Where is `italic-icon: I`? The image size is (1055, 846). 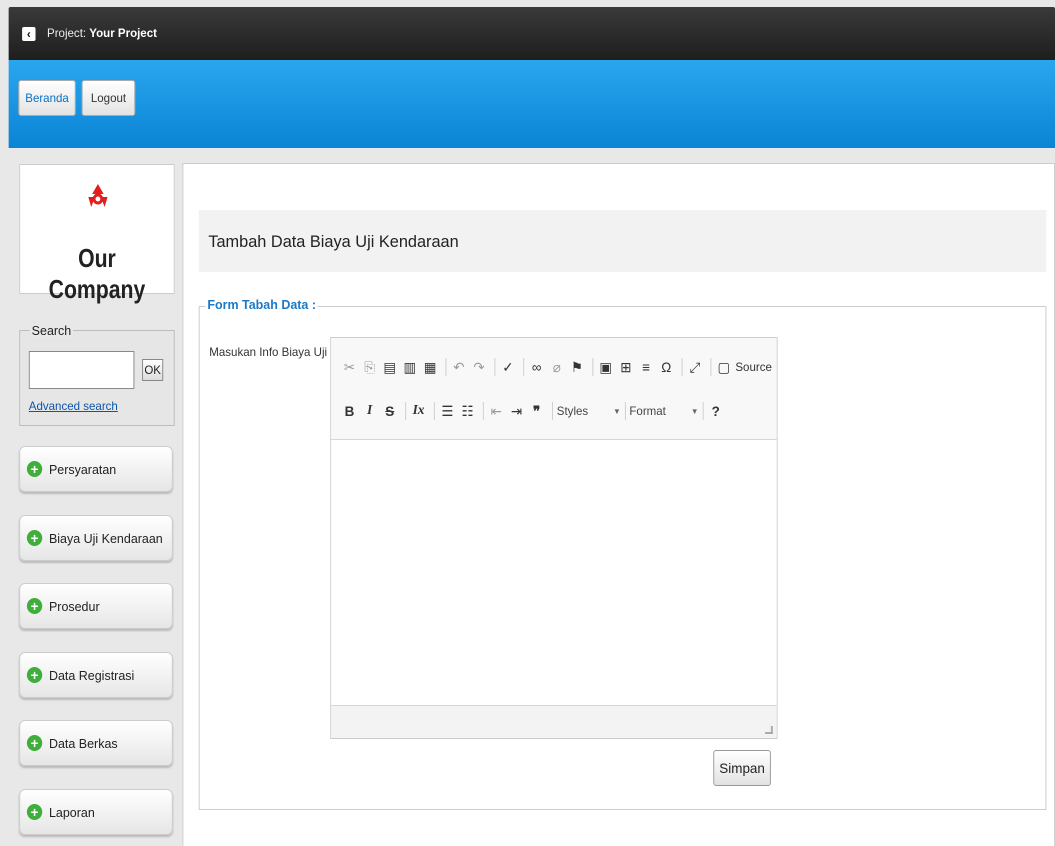 italic-icon: I is located at coordinates (369, 411).